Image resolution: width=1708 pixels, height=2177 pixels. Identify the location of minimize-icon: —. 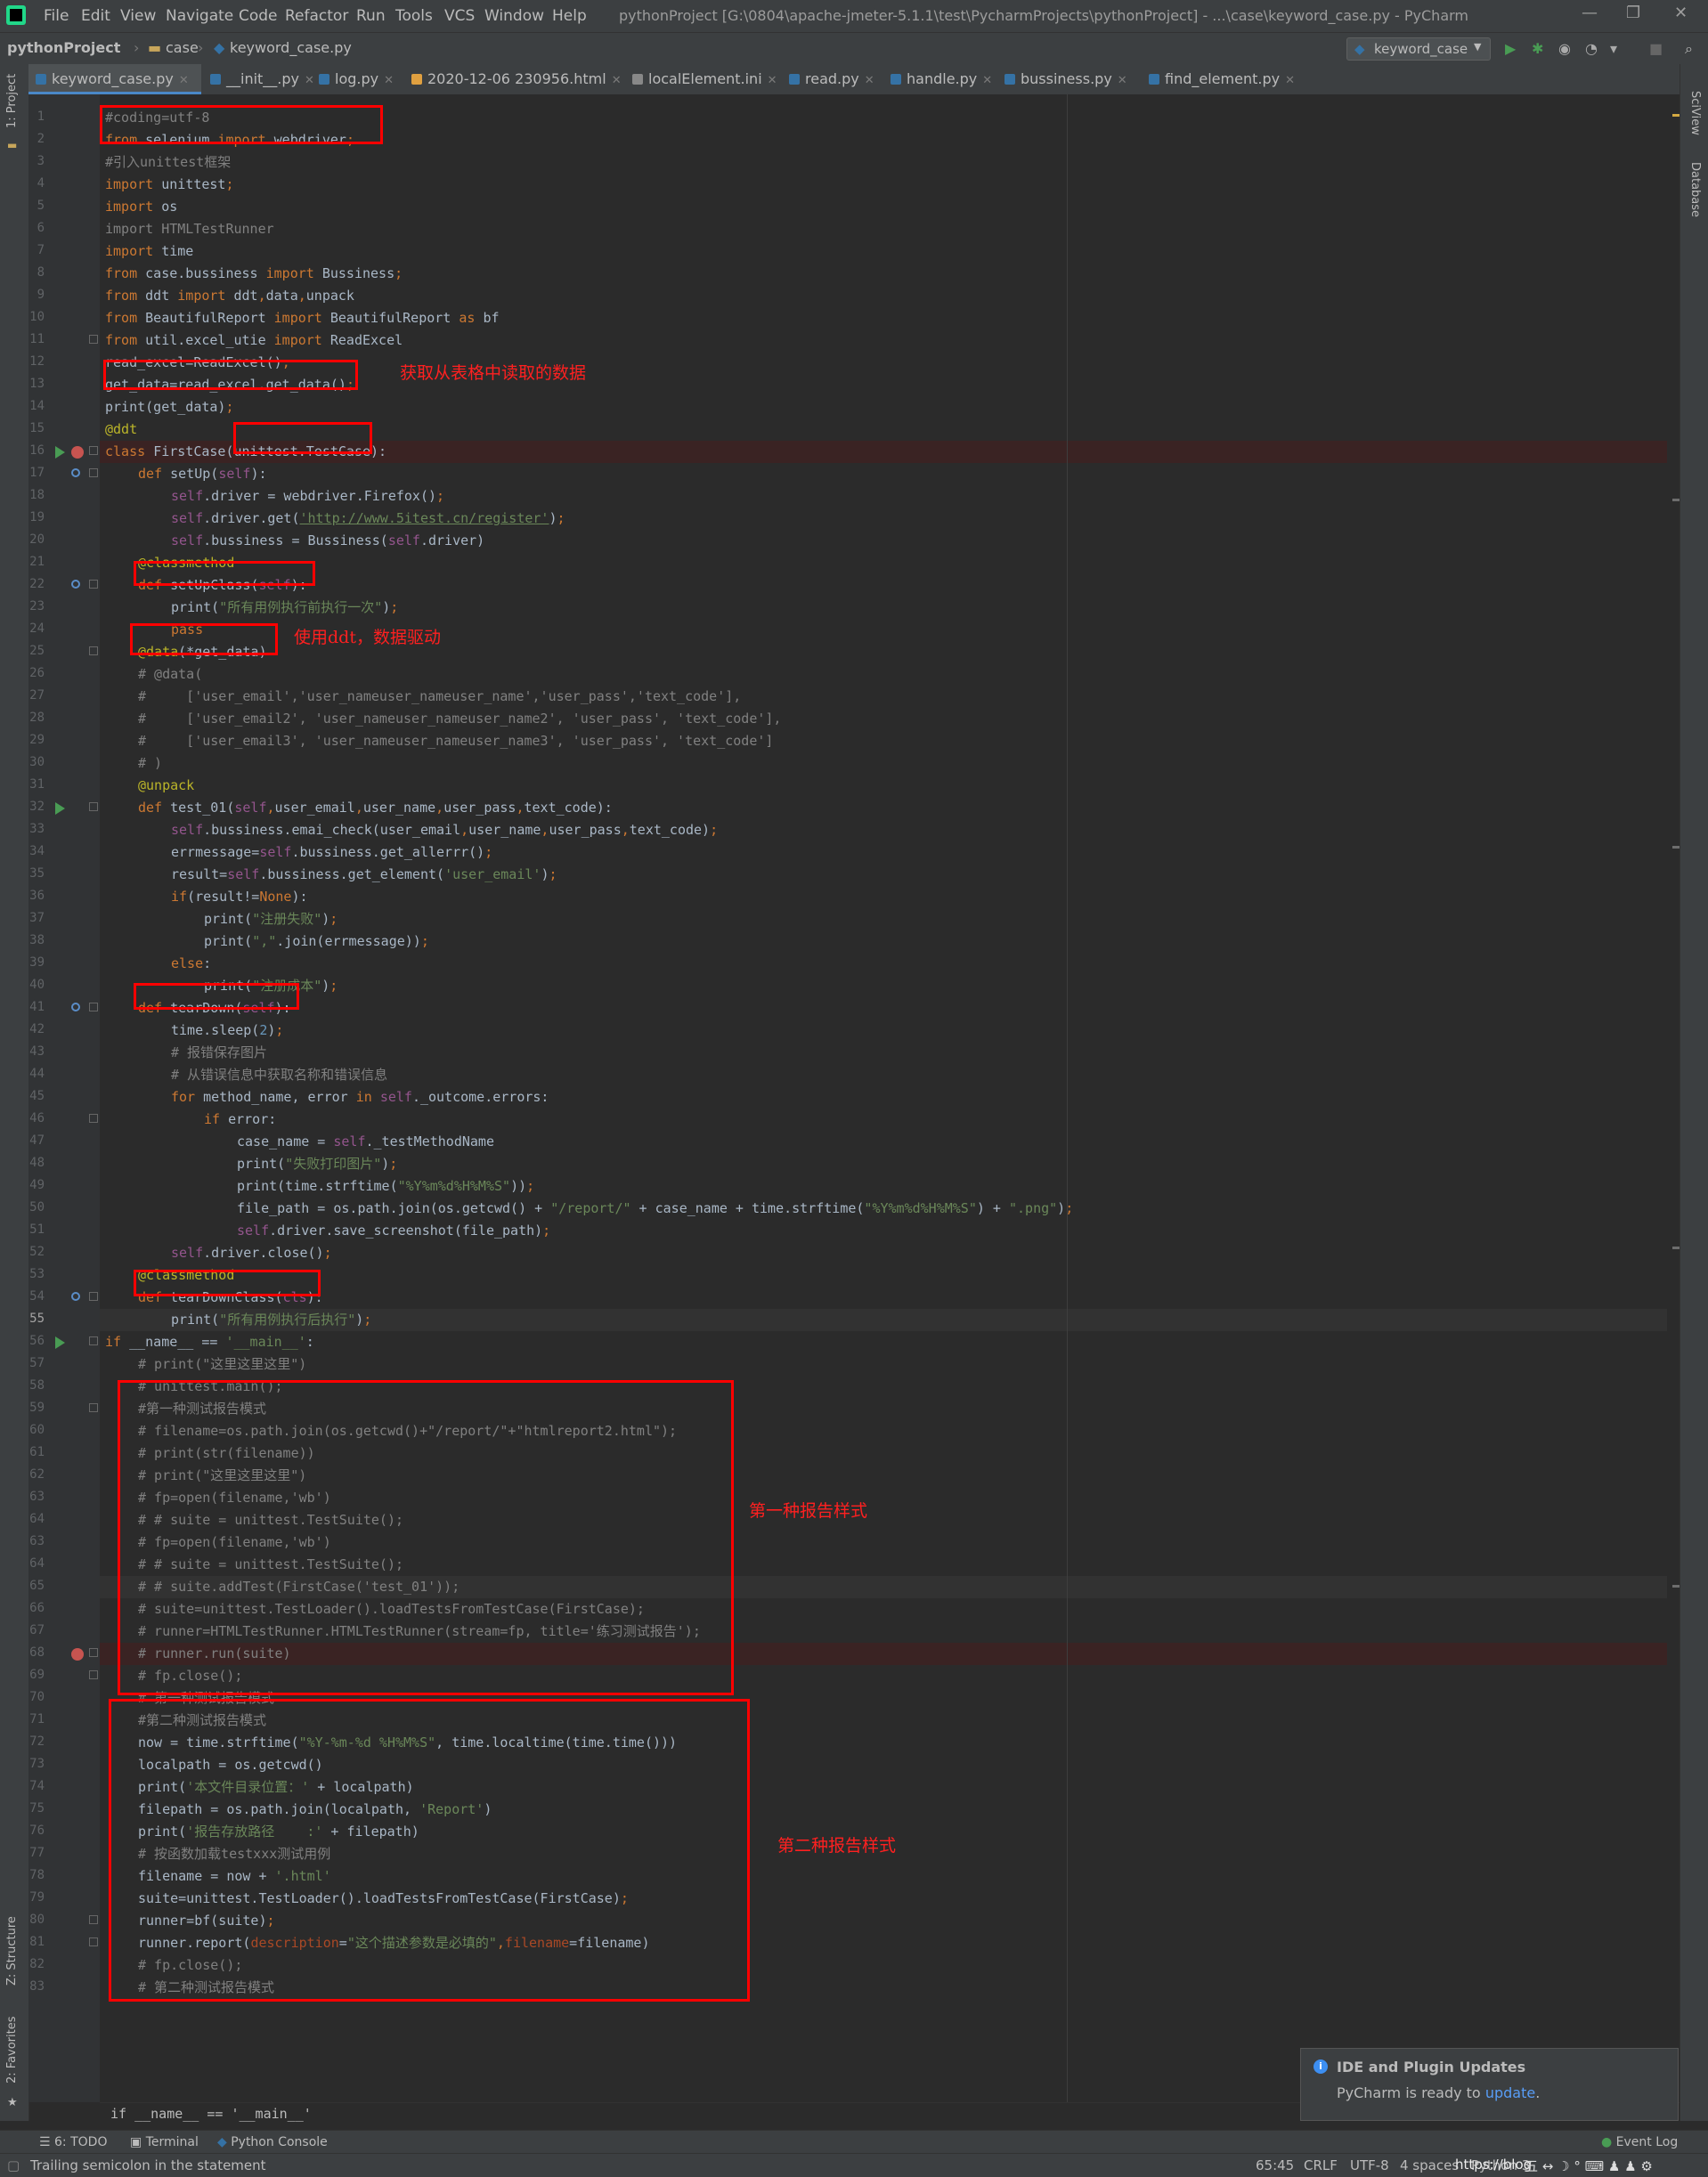
(1590, 13).